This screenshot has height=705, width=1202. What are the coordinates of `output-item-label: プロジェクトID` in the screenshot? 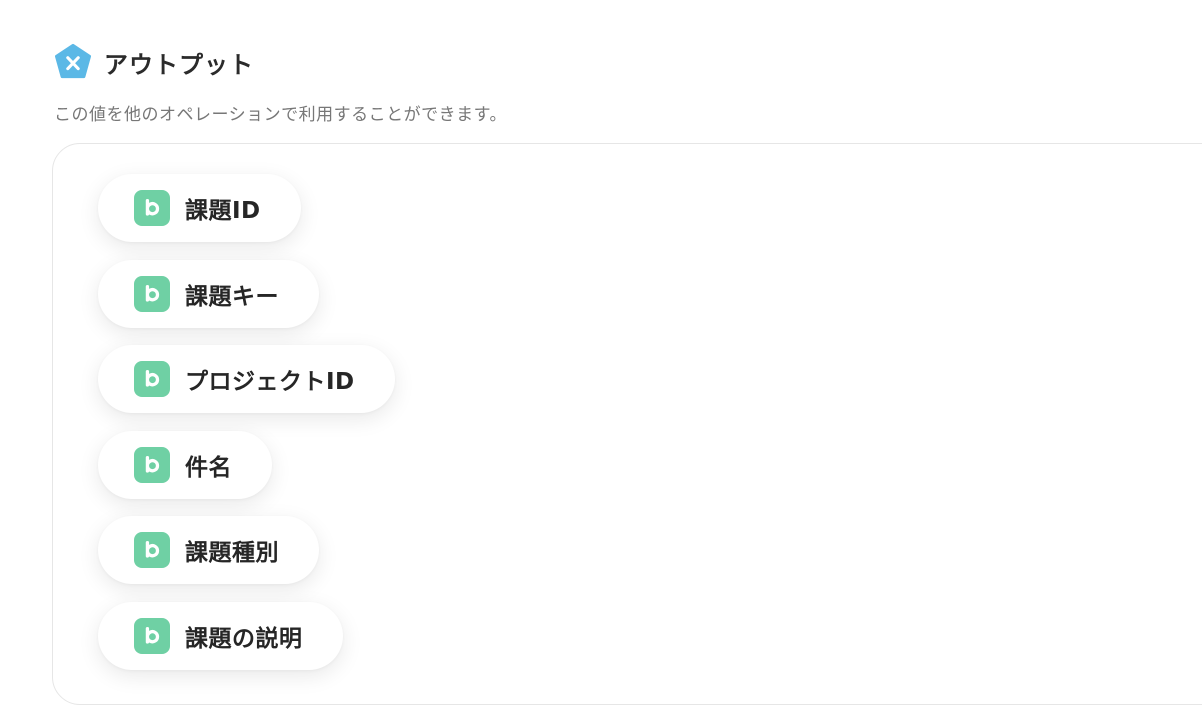 It's located at (270, 382).